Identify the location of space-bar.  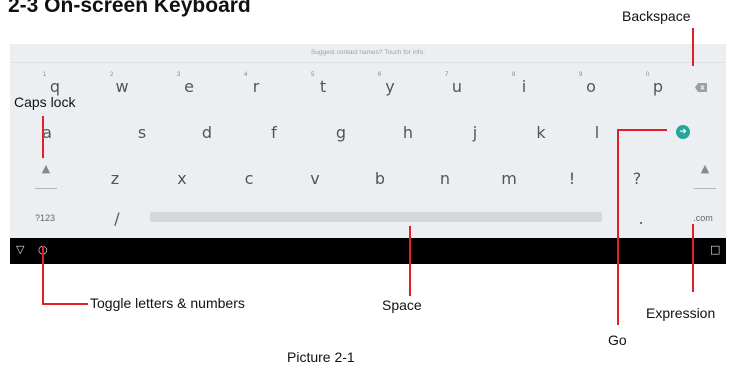
(376, 217).